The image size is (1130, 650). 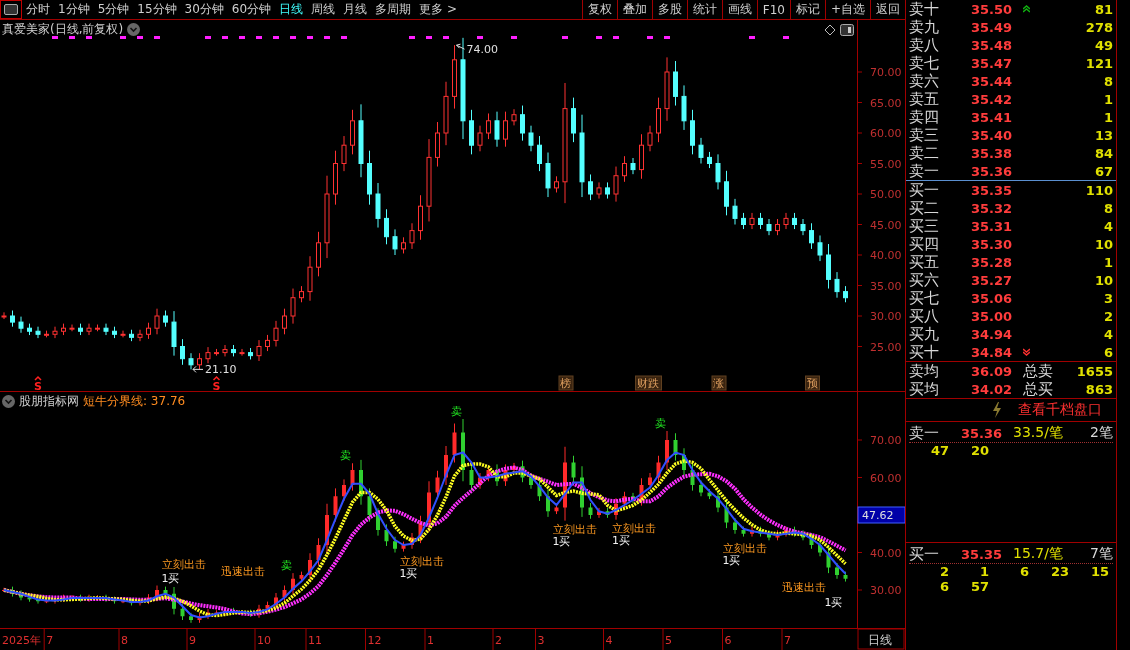 What do you see at coordinates (438, 9) in the screenshot?
I see `period-tab: 更多 >` at bounding box center [438, 9].